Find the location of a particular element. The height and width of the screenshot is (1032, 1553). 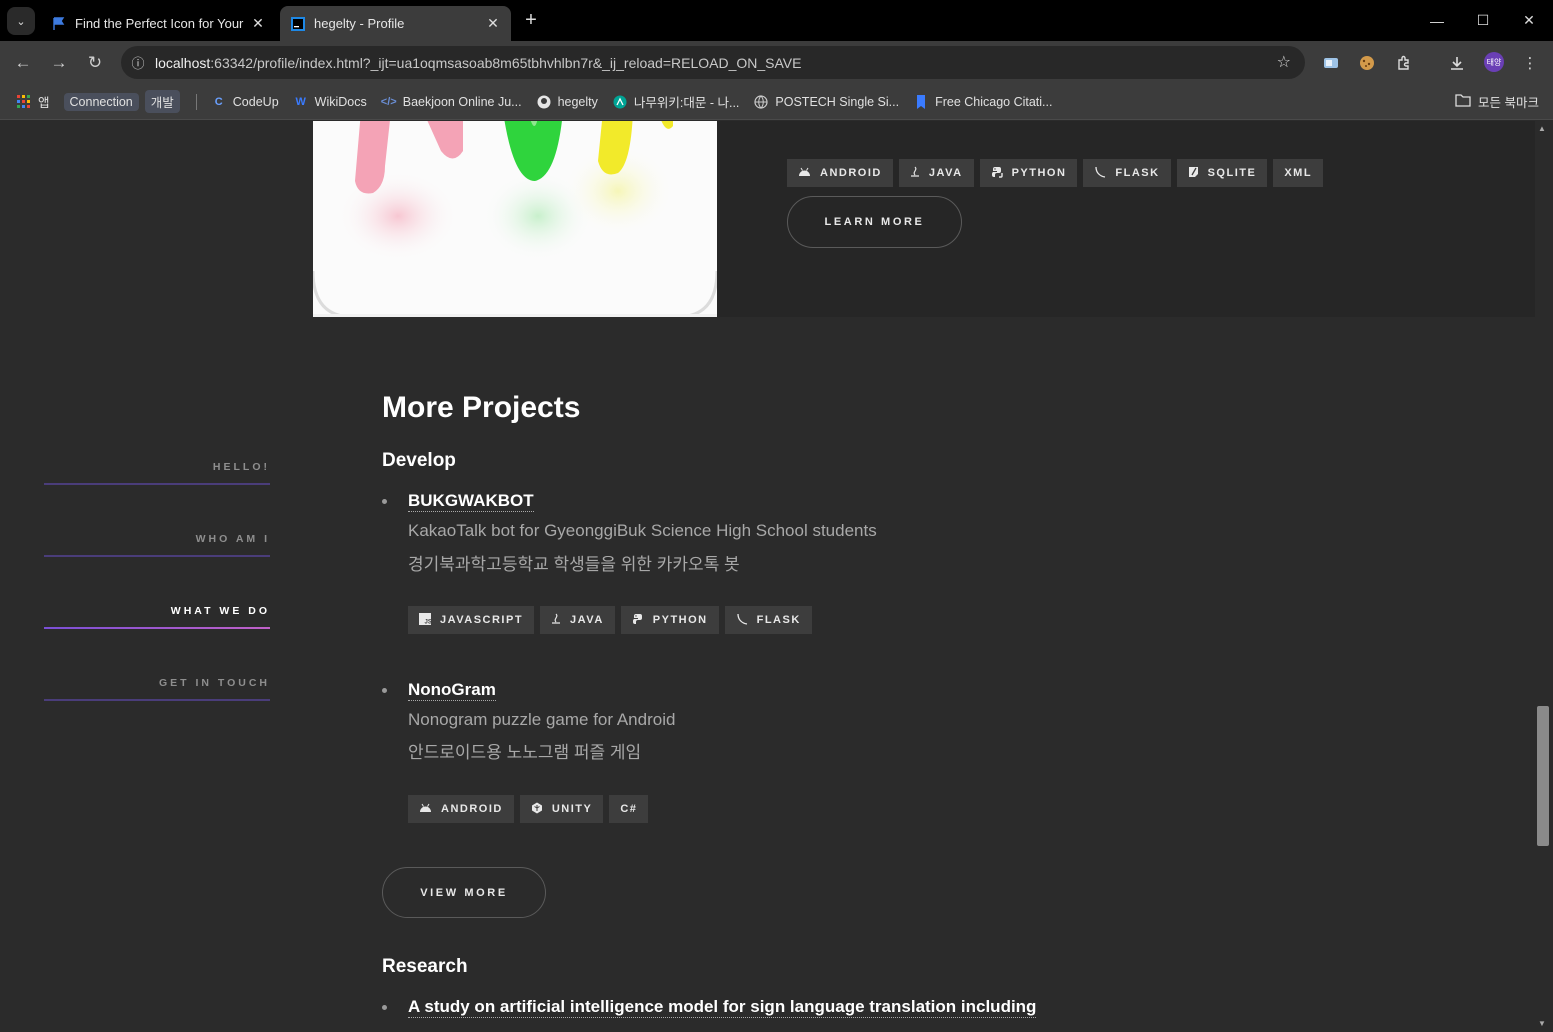

close-window-button: ✕ is located at coordinates (1529, 20).